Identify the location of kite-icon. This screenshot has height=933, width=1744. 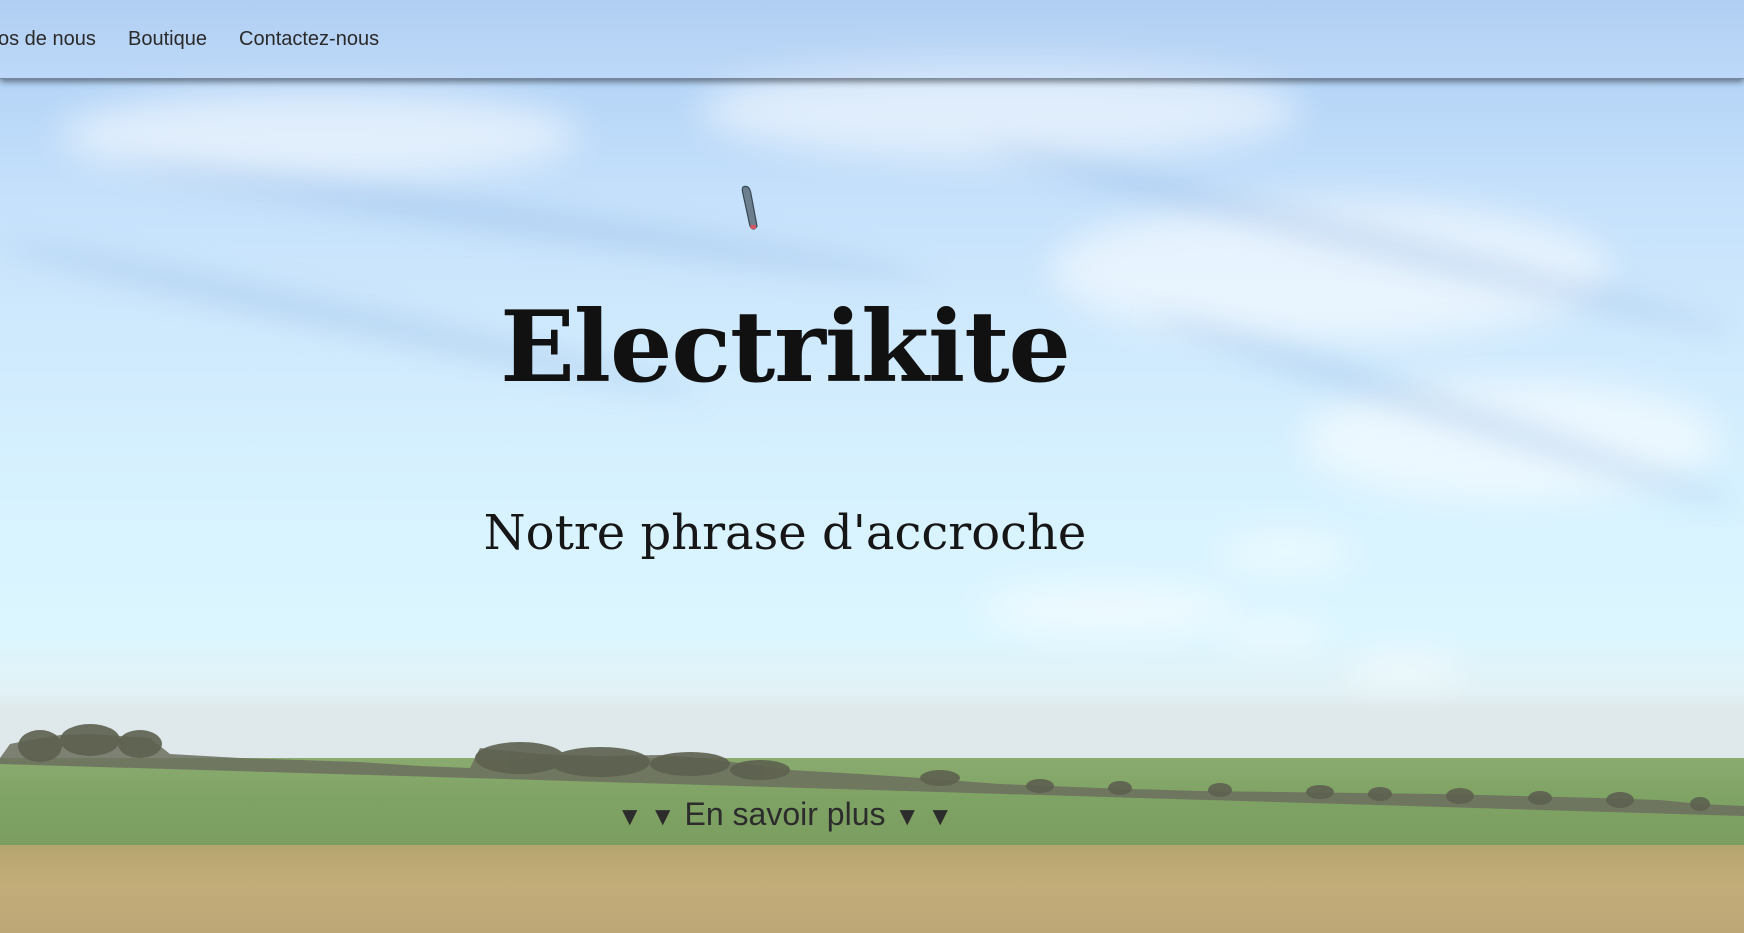
(749, 207).